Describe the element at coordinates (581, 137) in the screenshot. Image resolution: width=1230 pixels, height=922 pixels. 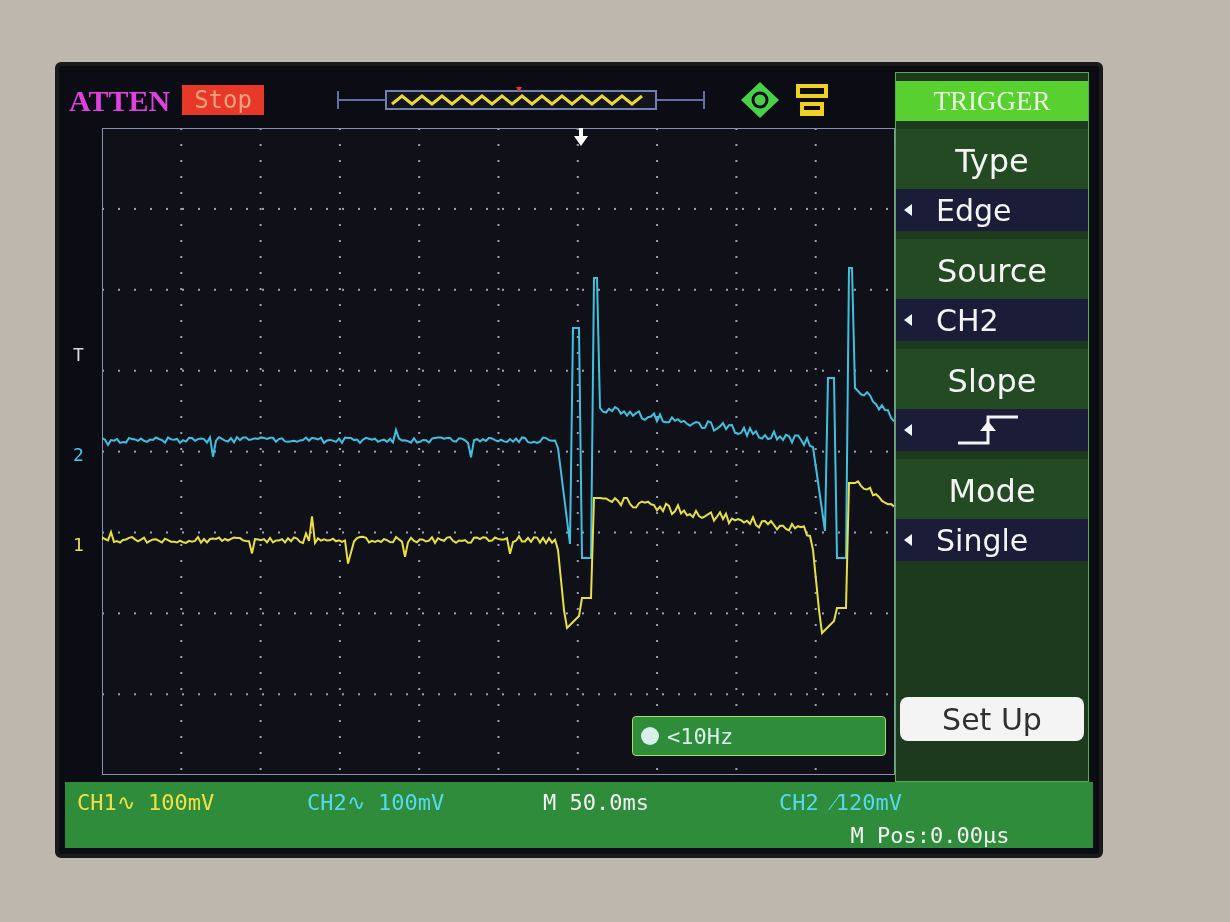
I see `trigger-position-icon` at that location.